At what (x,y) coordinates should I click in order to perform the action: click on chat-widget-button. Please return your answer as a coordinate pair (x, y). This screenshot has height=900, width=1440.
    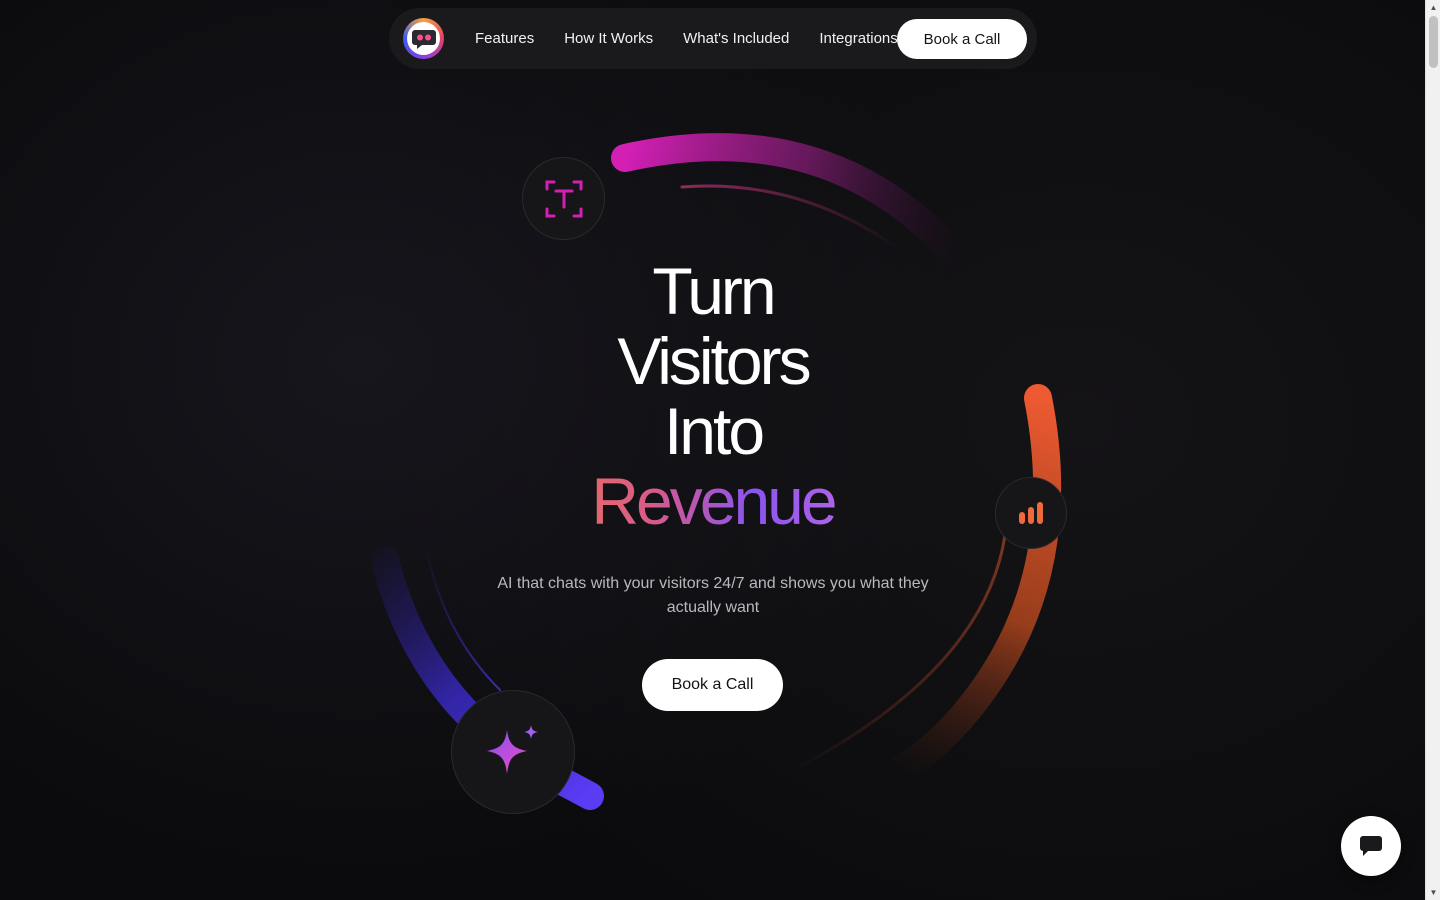
    Looking at the image, I should click on (1371, 846).